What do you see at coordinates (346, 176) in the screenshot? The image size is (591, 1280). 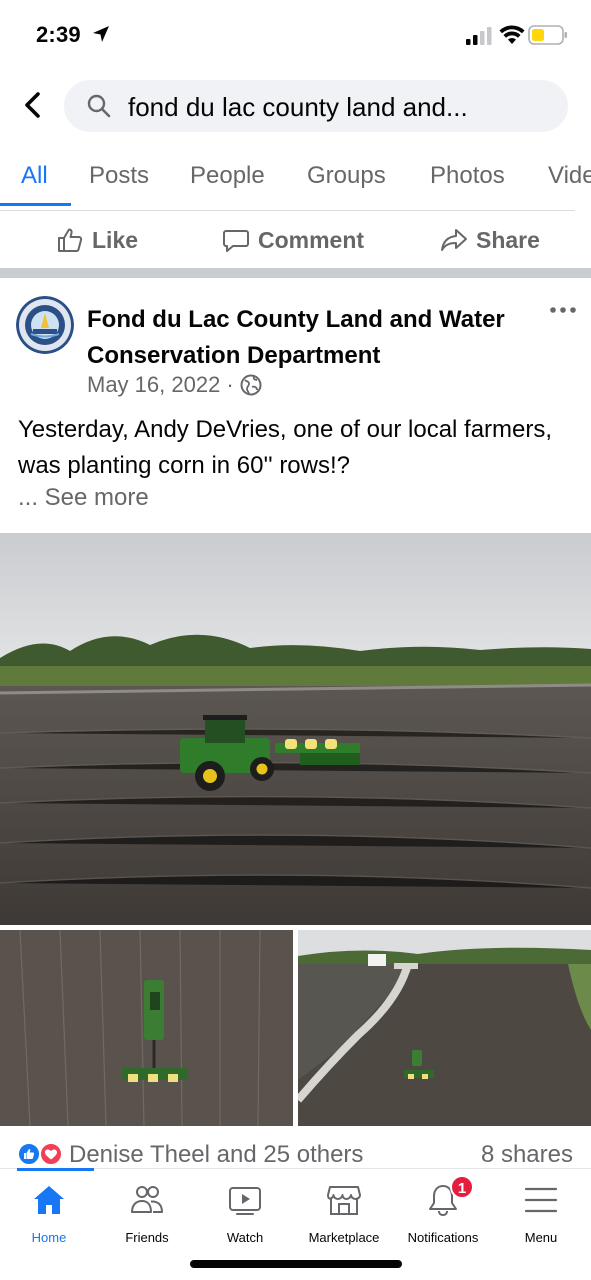 I see `tab-groups: Groups` at bounding box center [346, 176].